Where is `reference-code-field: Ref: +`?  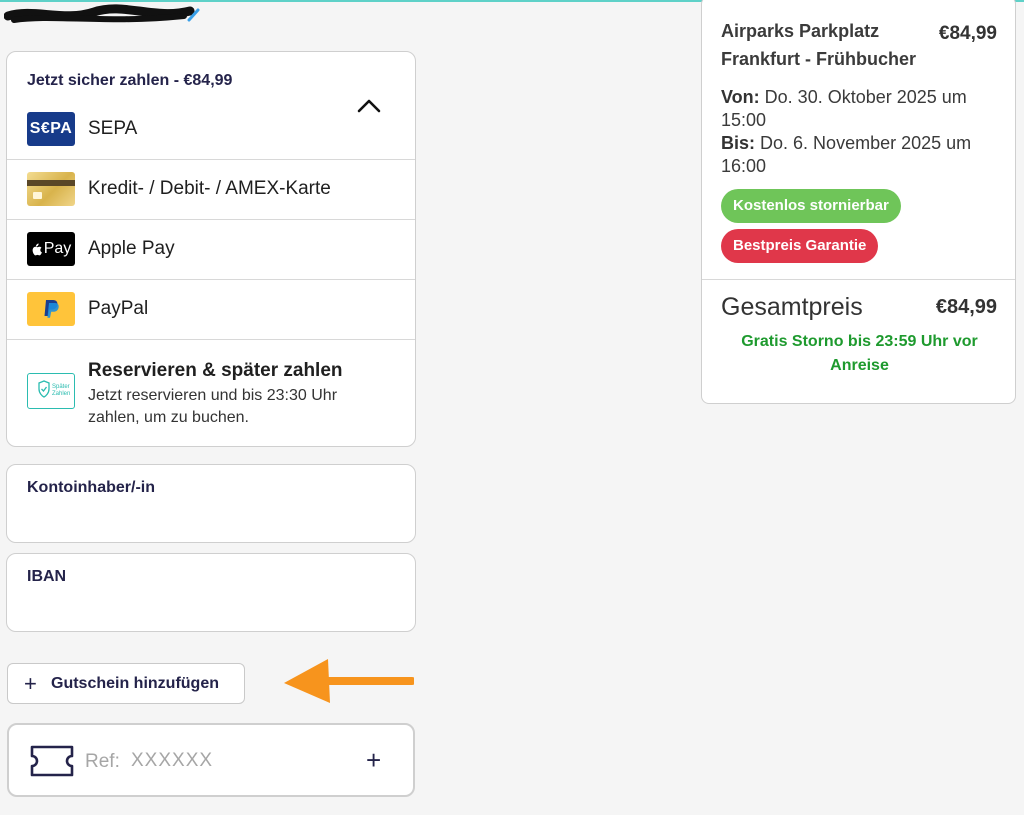
reference-code-field: Ref: + is located at coordinates (211, 760).